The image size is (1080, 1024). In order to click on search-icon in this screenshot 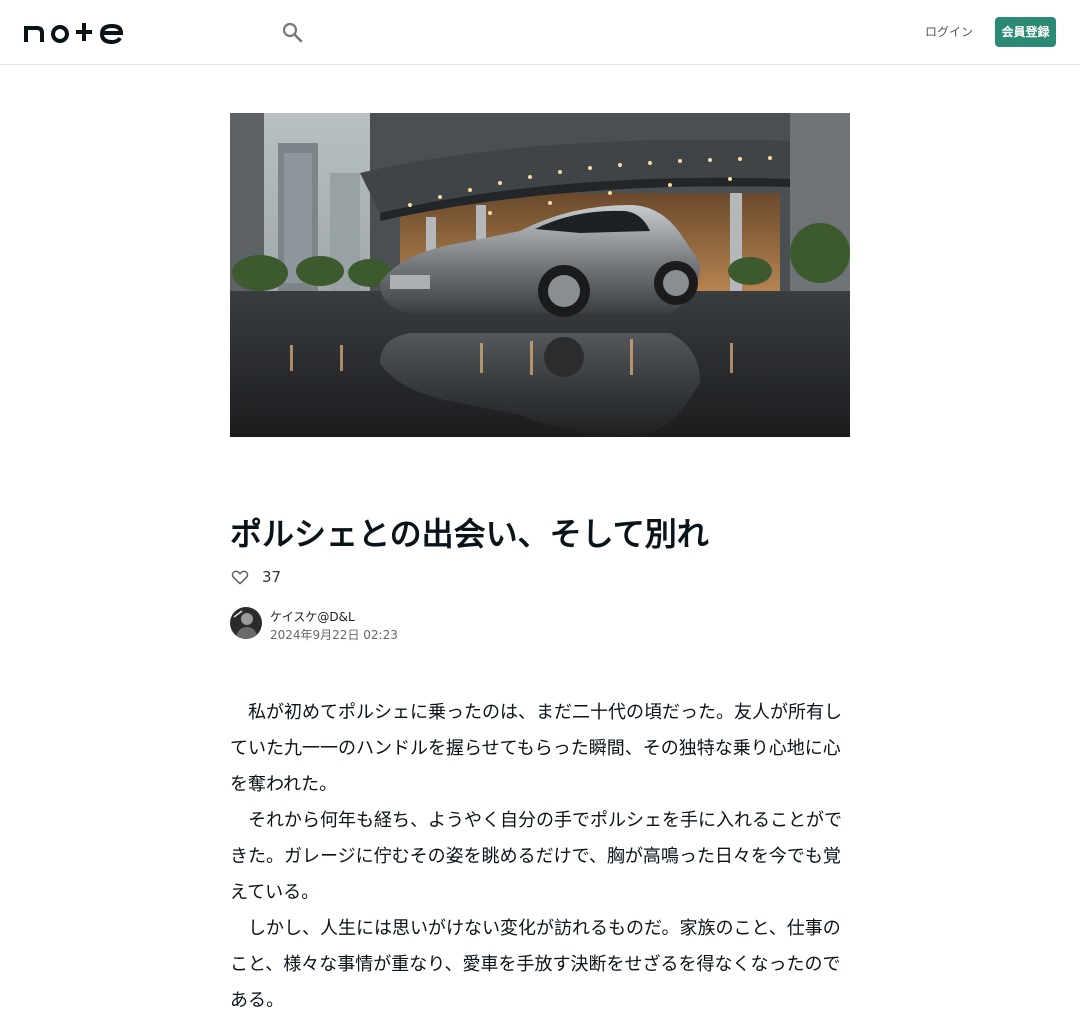, I will do `click(292, 32)`.